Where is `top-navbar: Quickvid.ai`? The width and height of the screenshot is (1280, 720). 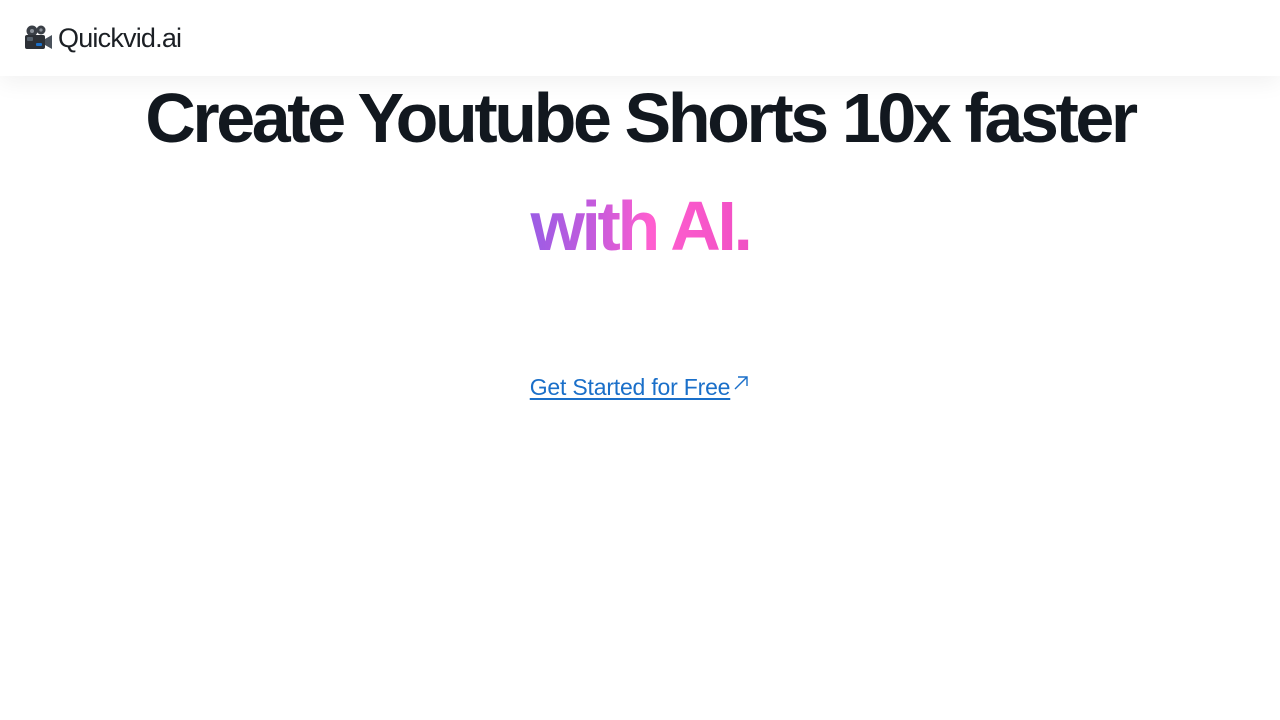
top-navbar: Quickvid.ai is located at coordinates (640, 38).